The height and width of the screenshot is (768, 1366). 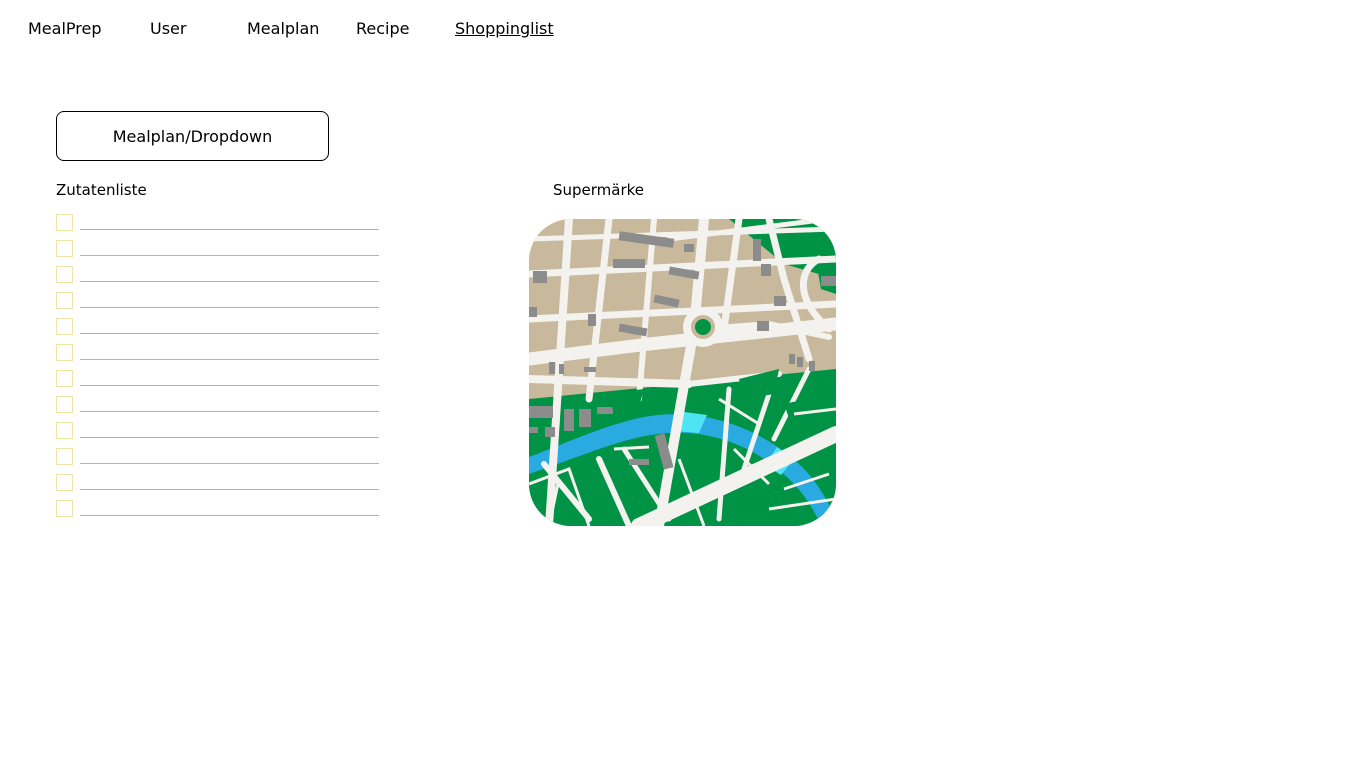 I want to click on nav-item-recipe: Recipe, so click(x=382, y=29).